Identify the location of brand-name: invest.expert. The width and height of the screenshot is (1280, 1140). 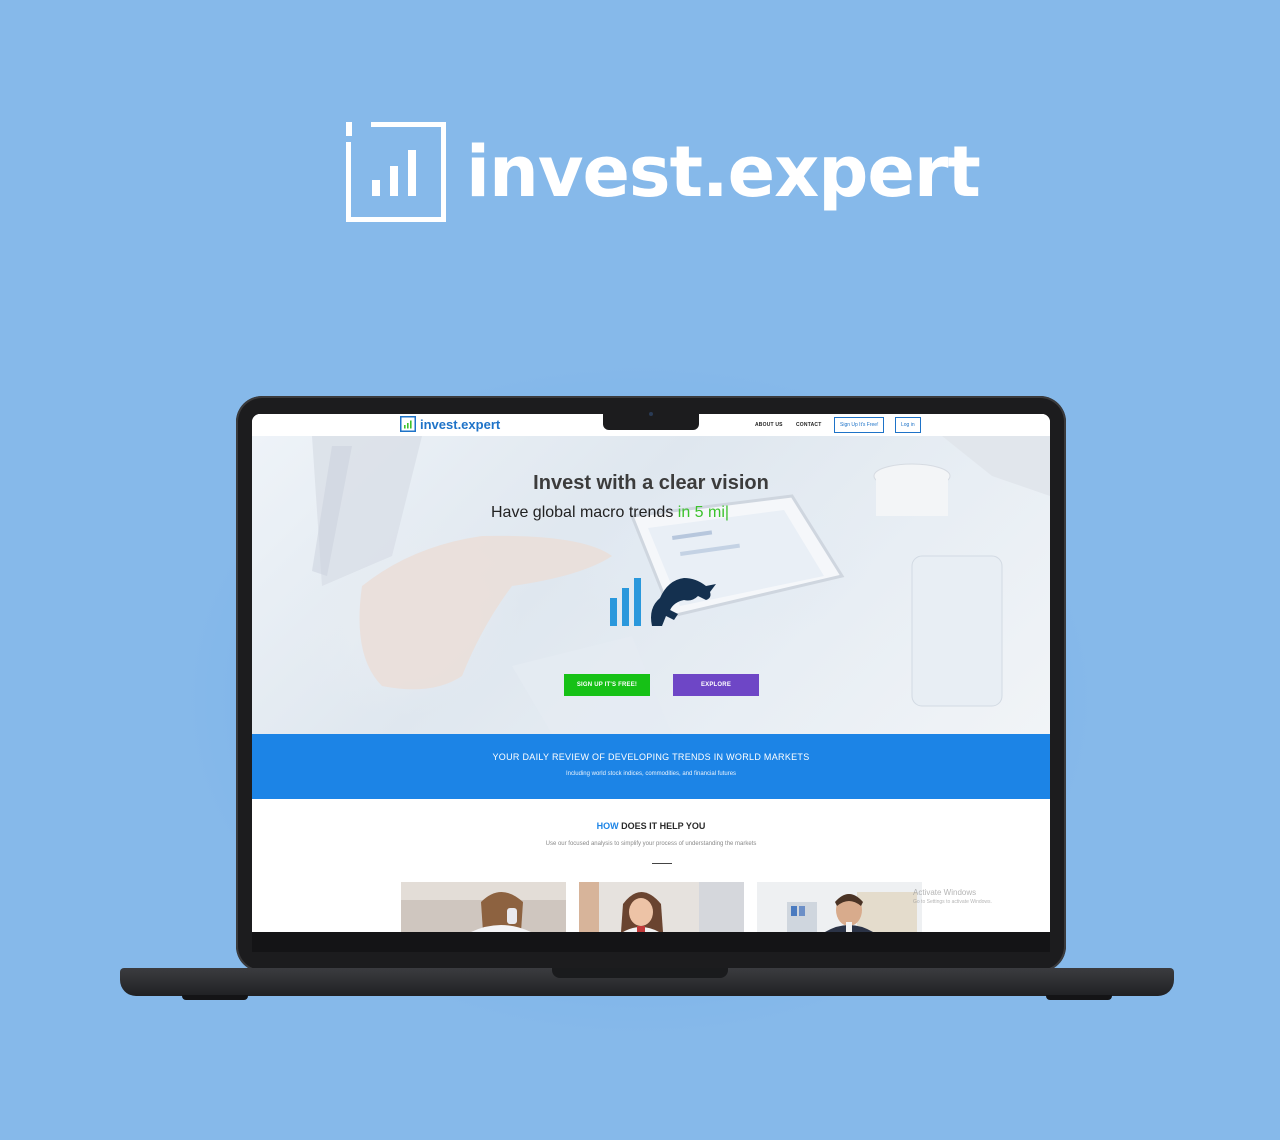
(723, 172).